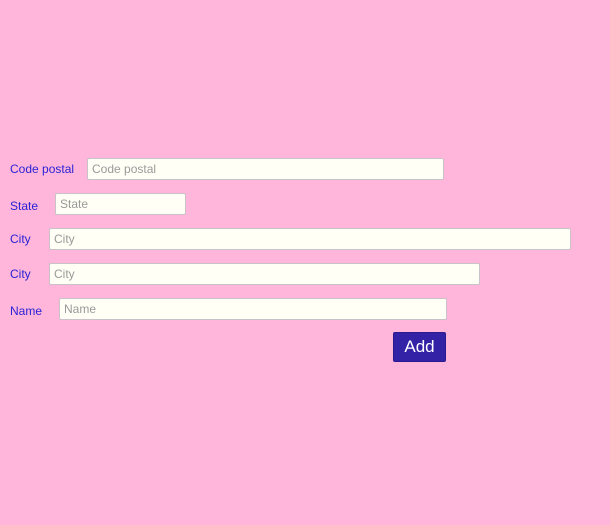  I want to click on state-input, so click(120, 204).